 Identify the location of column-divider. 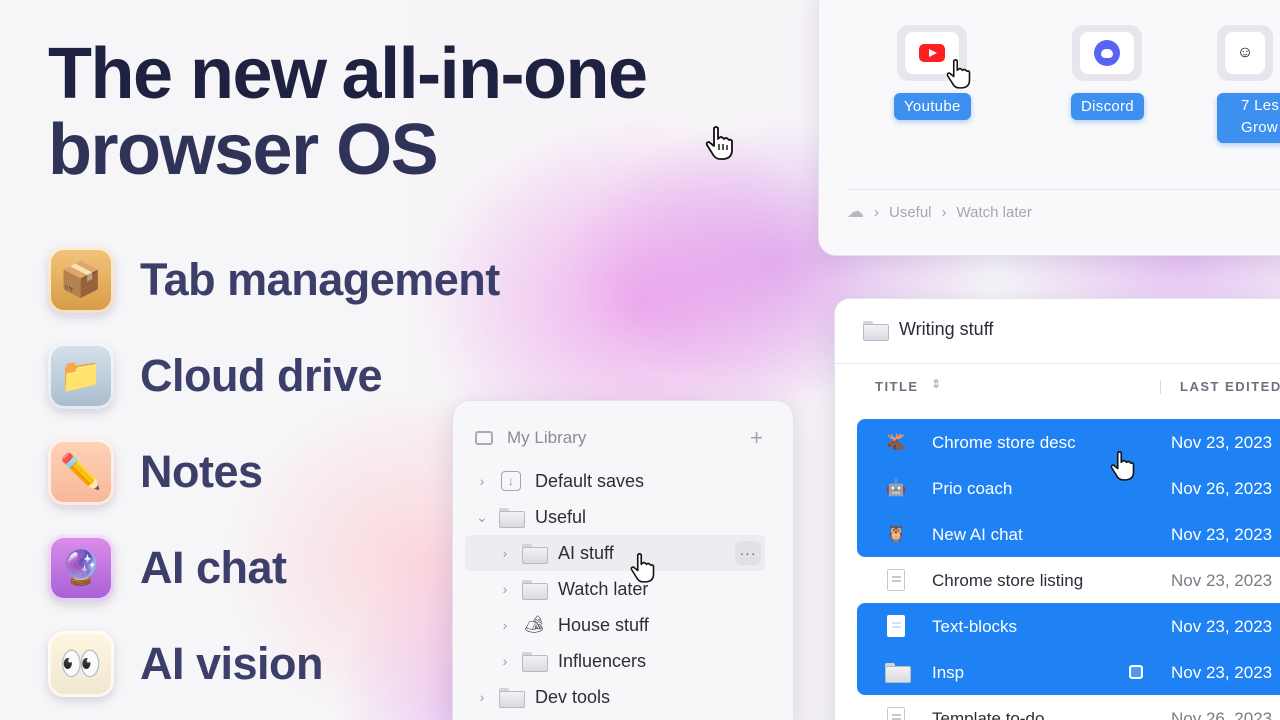
(1160, 387).